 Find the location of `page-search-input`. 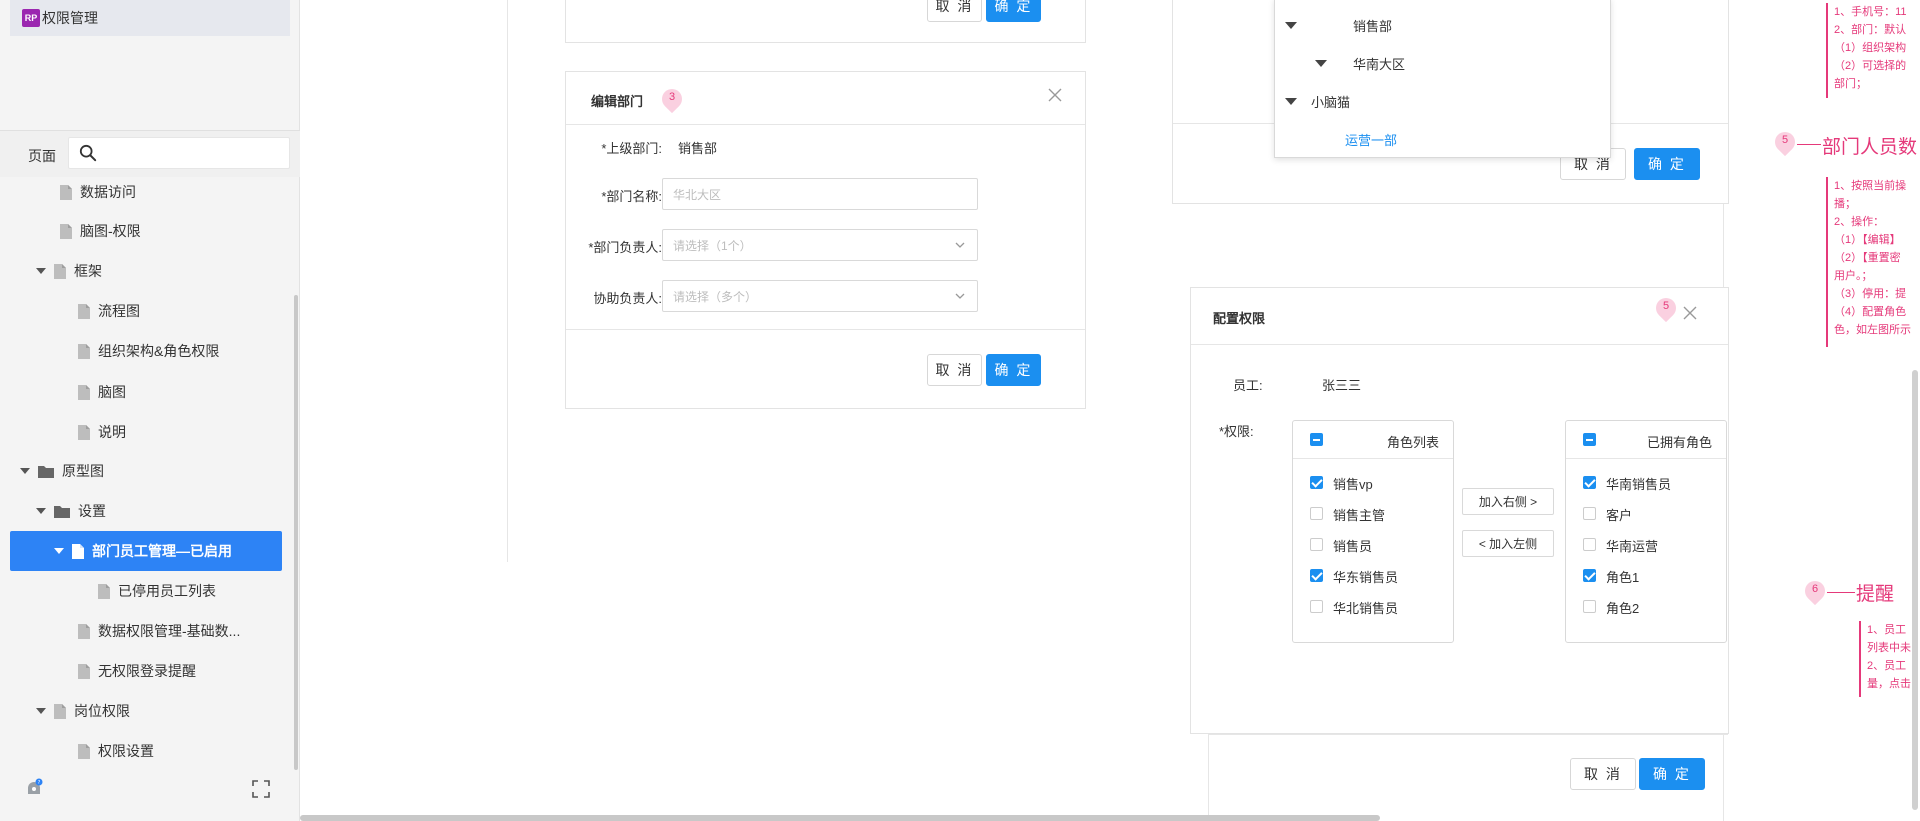

page-search-input is located at coordinates (195, 153).